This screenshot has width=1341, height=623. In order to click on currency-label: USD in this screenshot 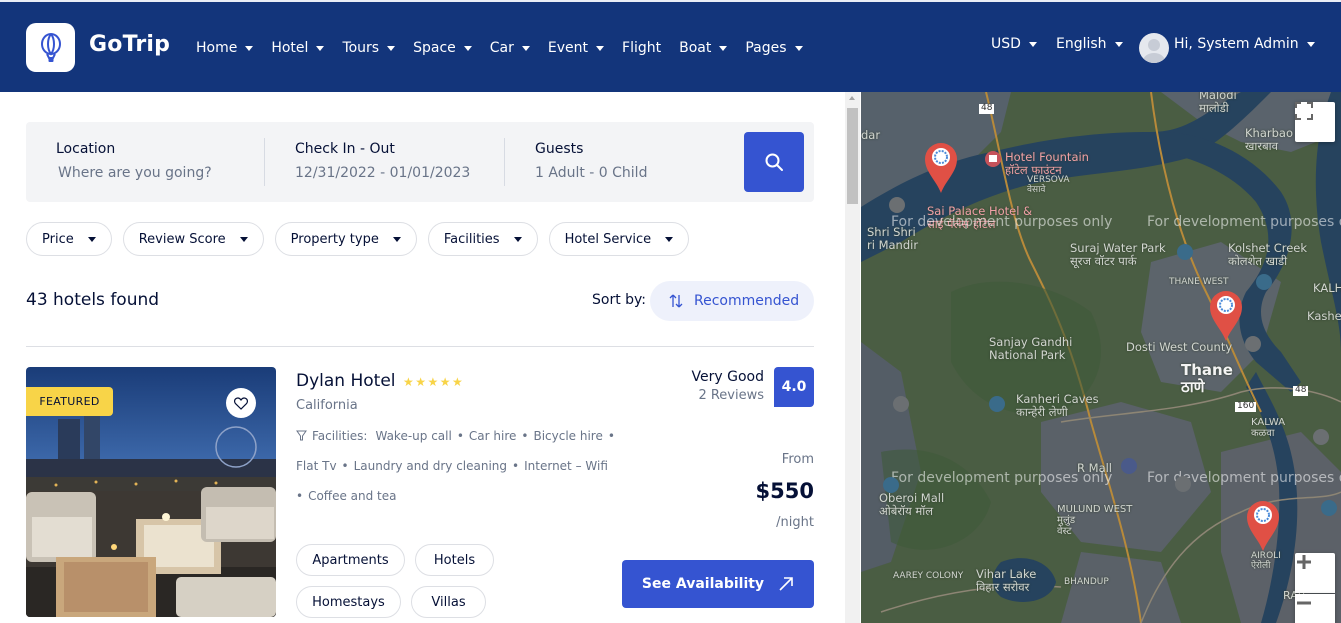, I will do `click(1006, 44)`.